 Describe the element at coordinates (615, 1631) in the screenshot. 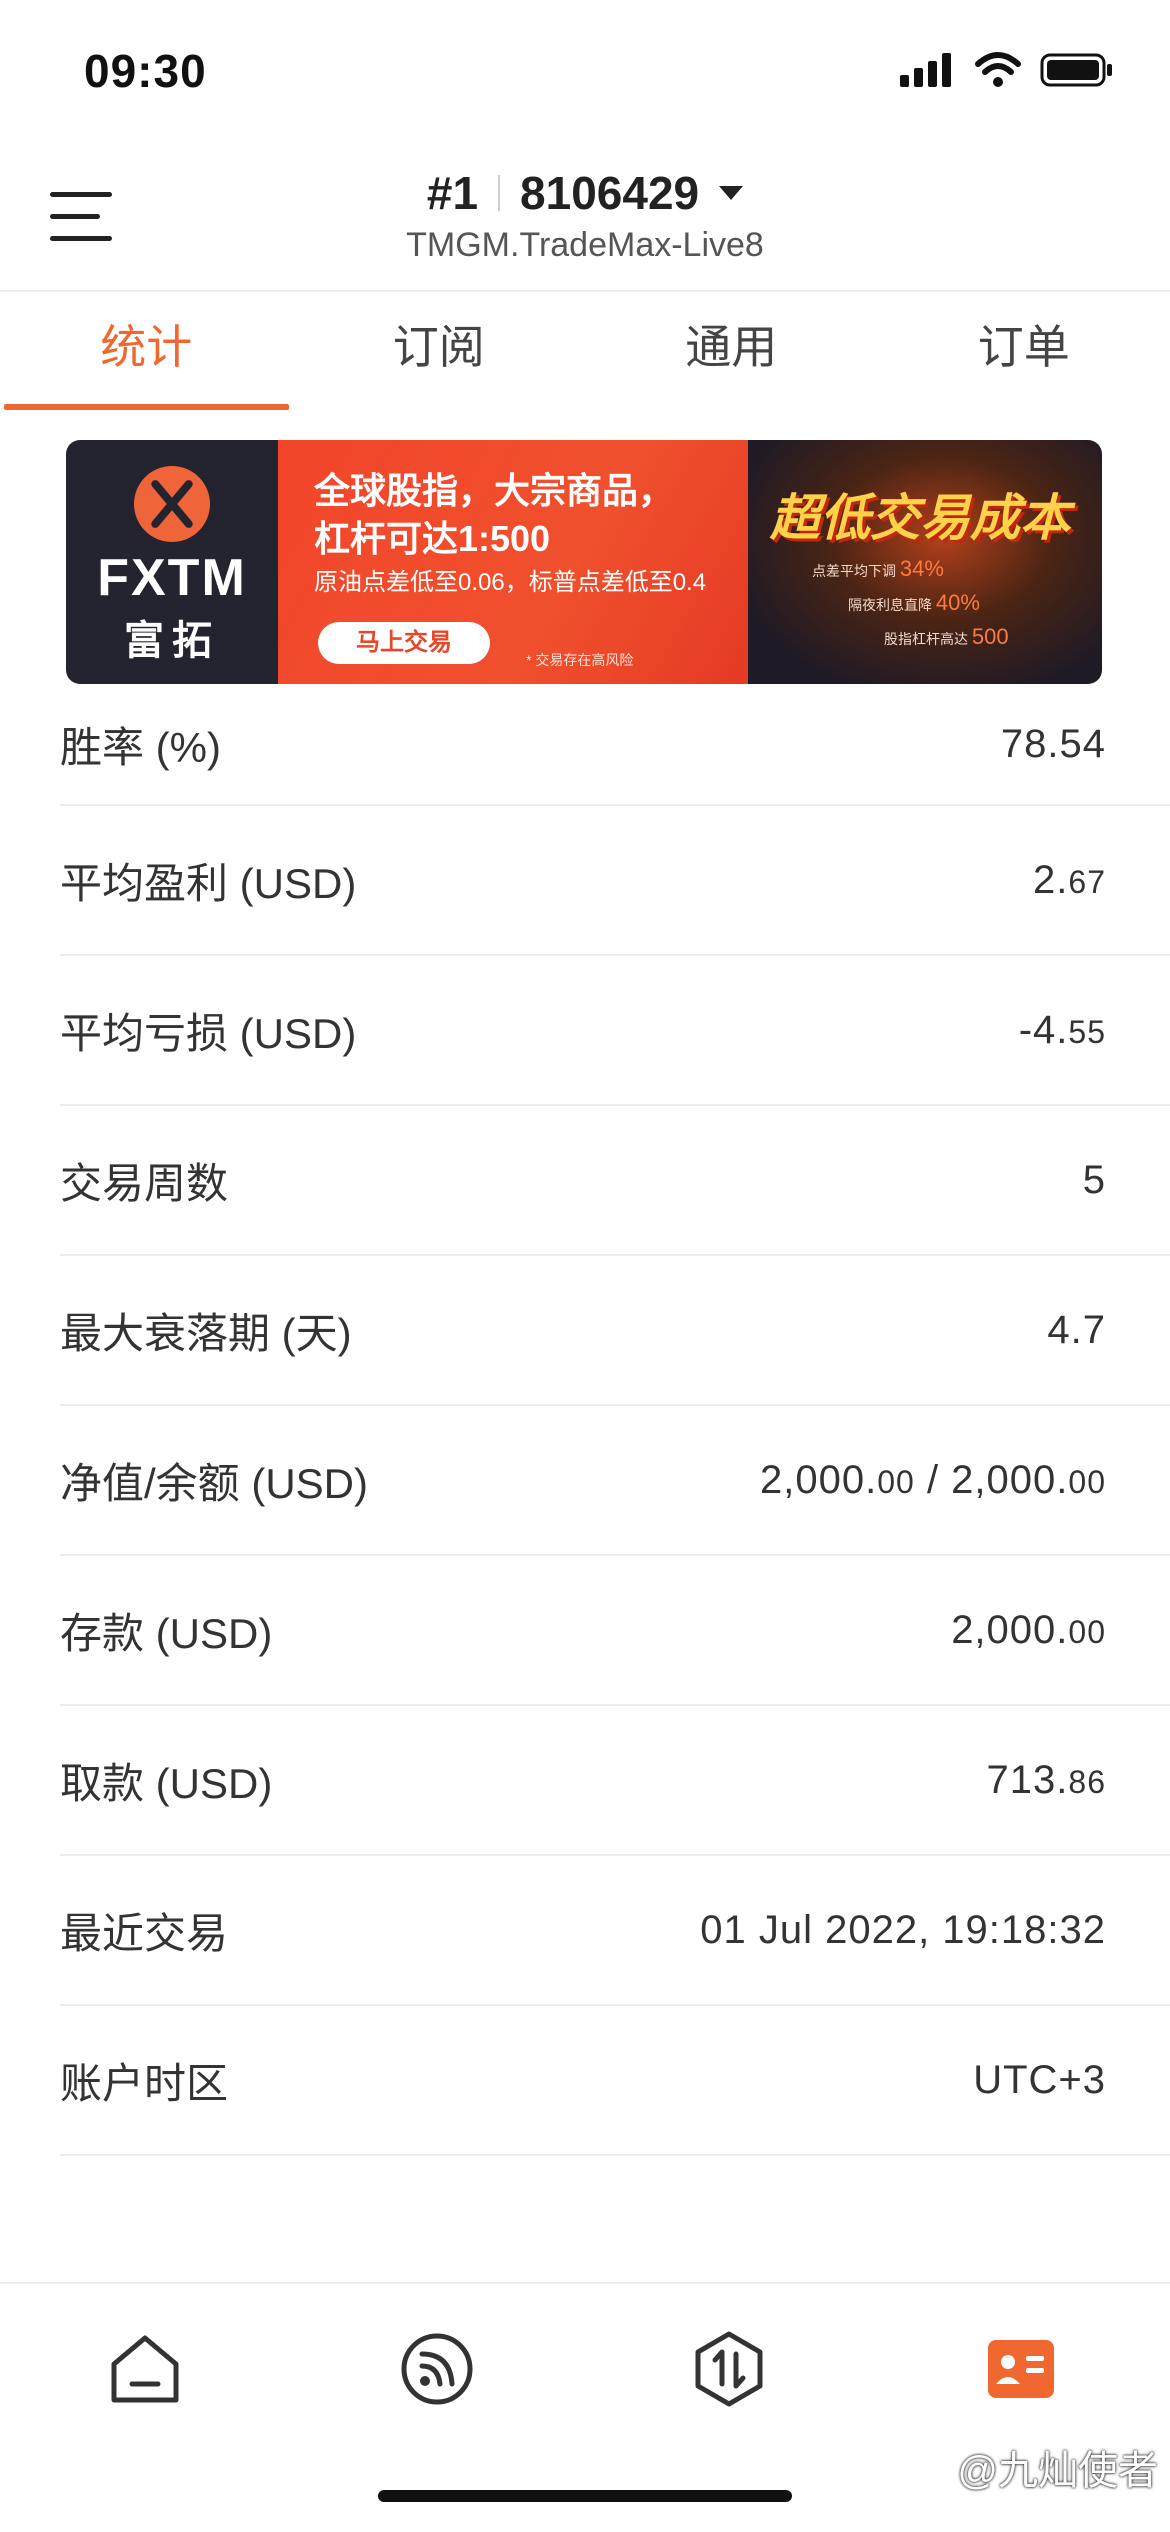

I see `stat-row-deposit: 存款 (USD) 2,000.00` at that location.